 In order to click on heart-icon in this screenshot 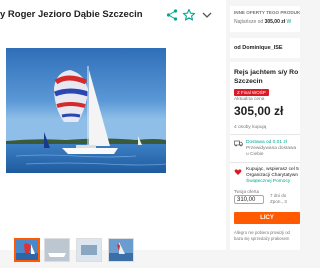, I will do `click(238, 172)`.